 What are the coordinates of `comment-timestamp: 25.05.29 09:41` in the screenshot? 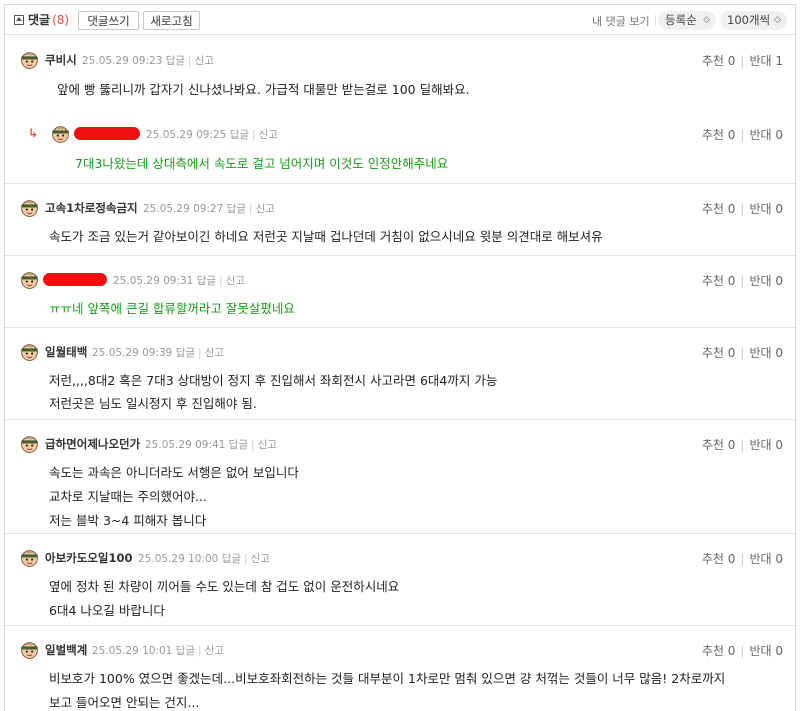 It's located at (185, 445).